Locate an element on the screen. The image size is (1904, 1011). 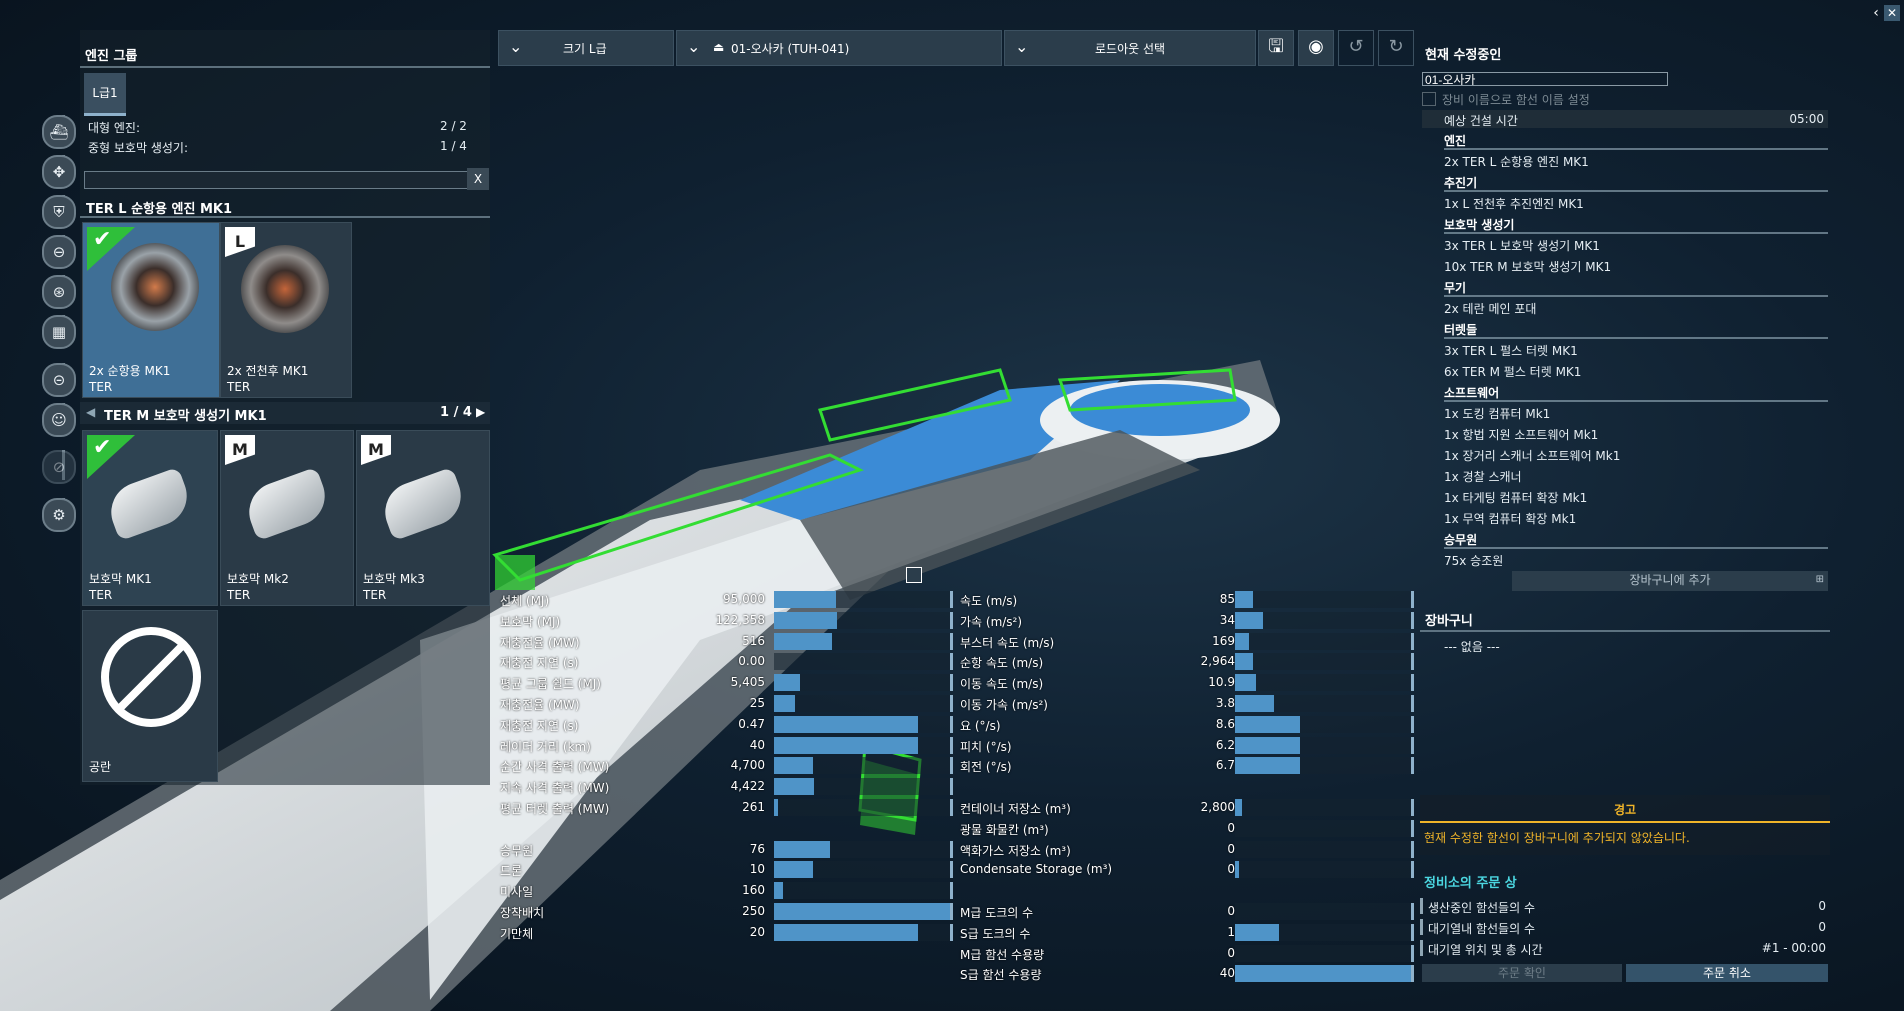
weapon-icon: ⊖ is located at coordinates (59, 252).